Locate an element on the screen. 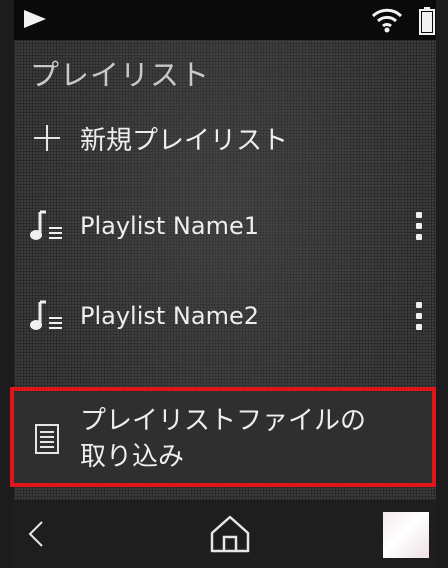  new-playlist-label: 新規プレイリスト is located at coordinates (184, 140).